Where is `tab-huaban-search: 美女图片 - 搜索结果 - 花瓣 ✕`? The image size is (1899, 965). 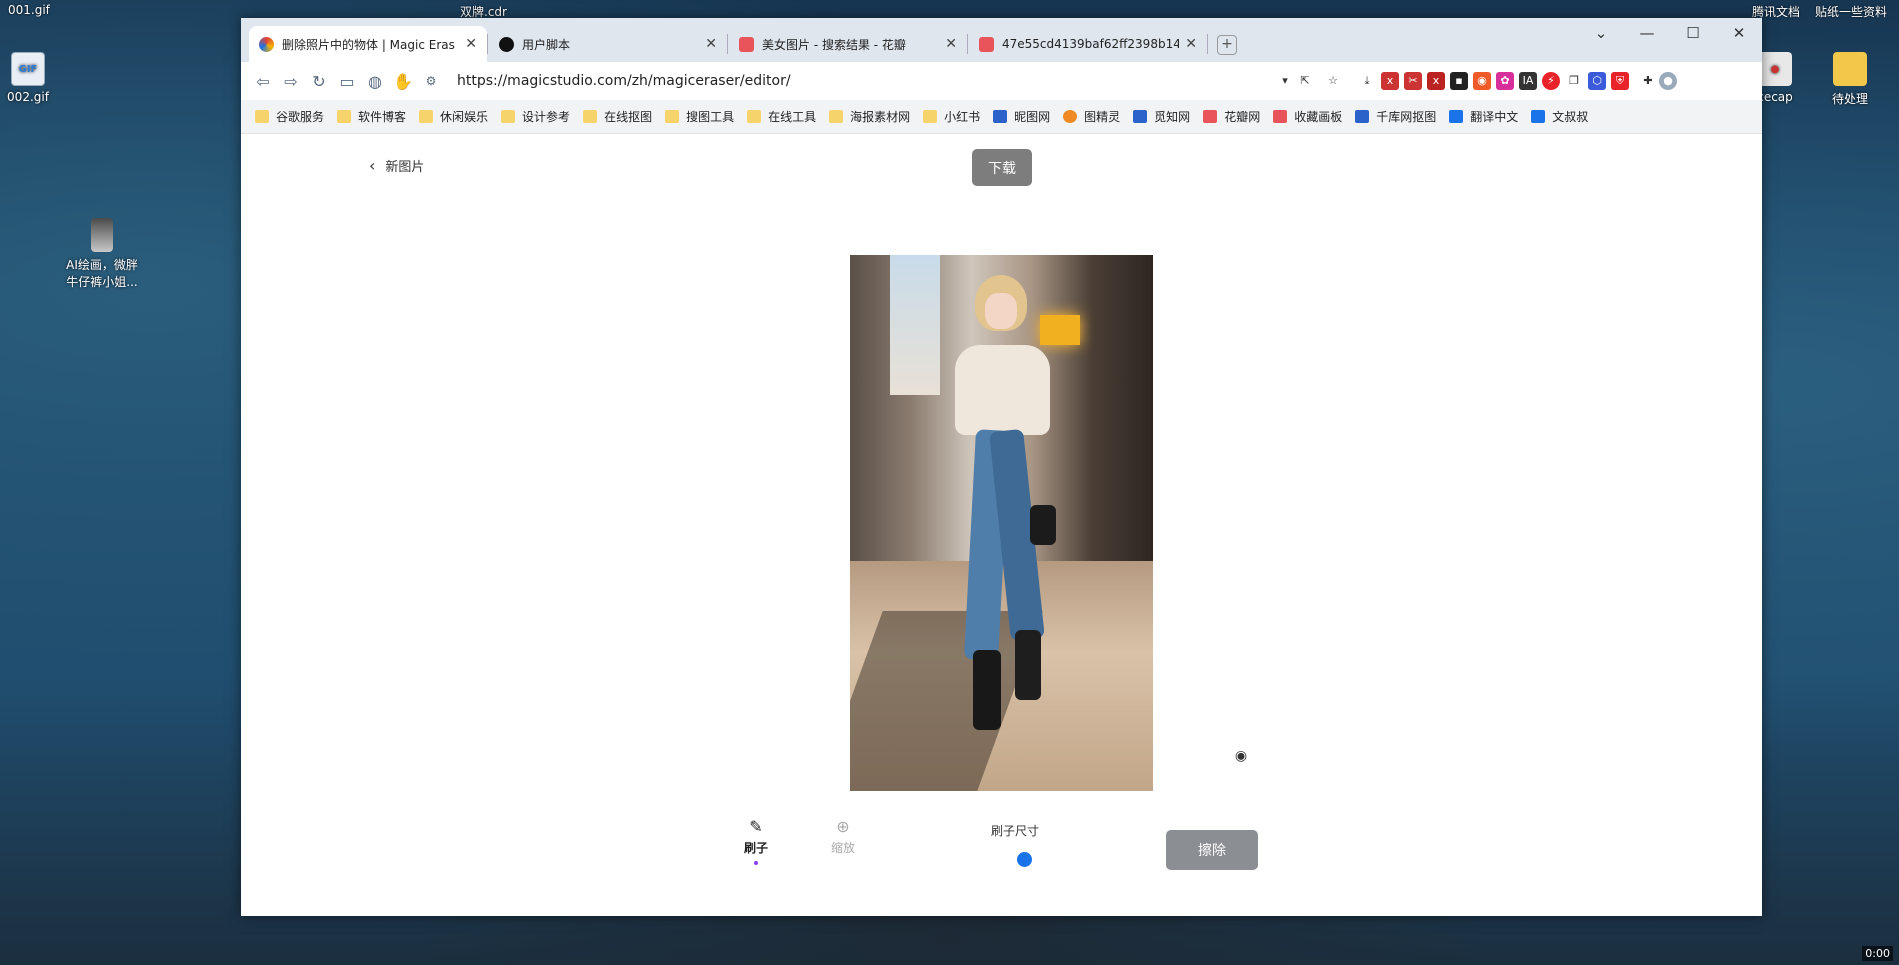 tab-huaban-search: 美女图片 - 搜索结果 - 花瓣 ✕ is located at coordinates (848, 44).